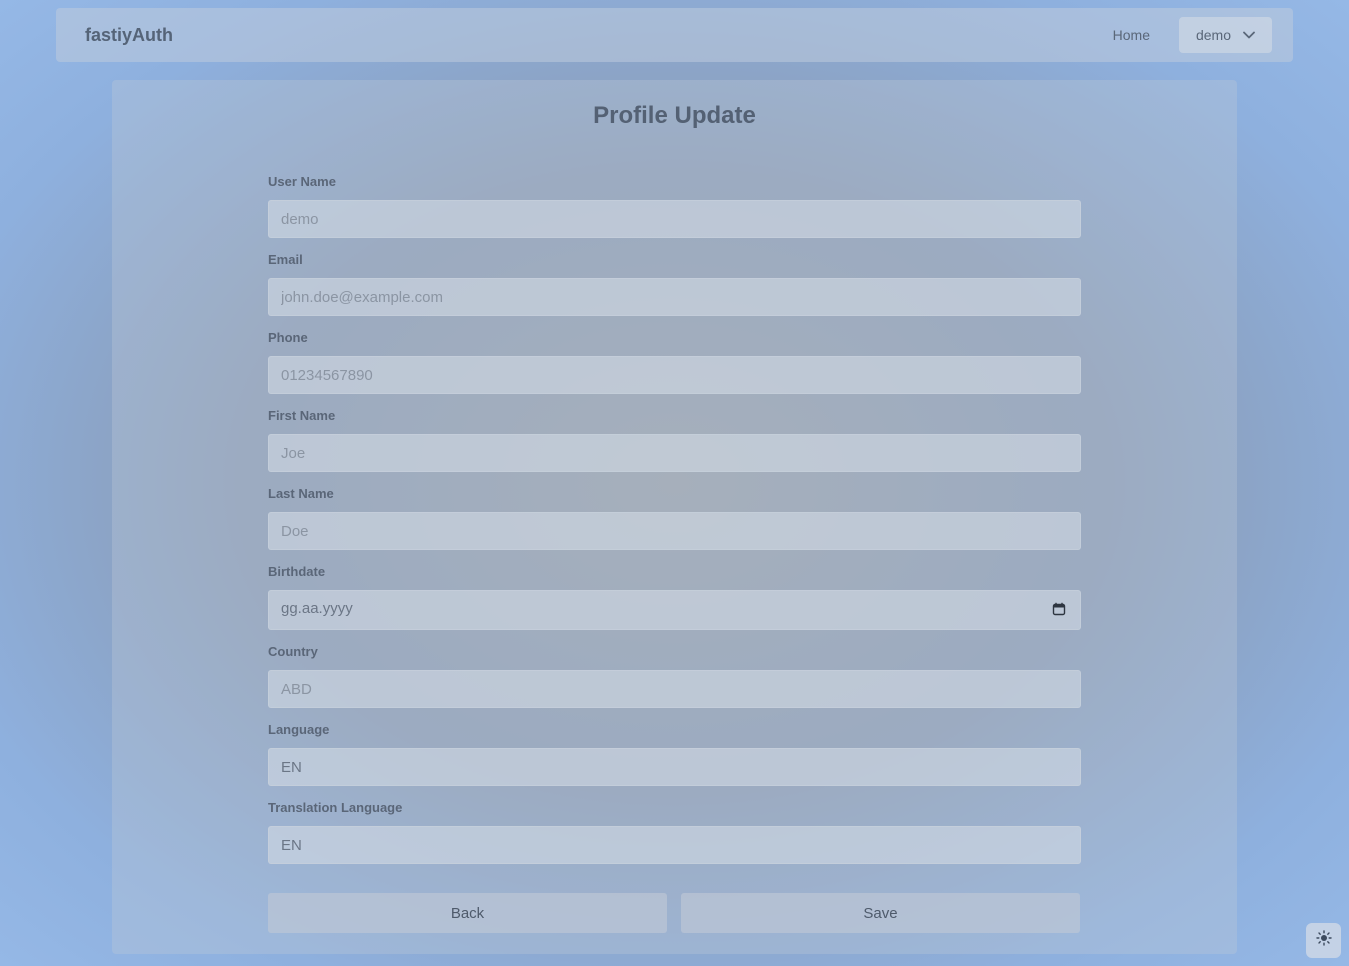 The width and height of the screenshot is (1349, 966). Describe the element at coordinates (467, 913) in the screenshot. I see `back-button: Back` at that location.